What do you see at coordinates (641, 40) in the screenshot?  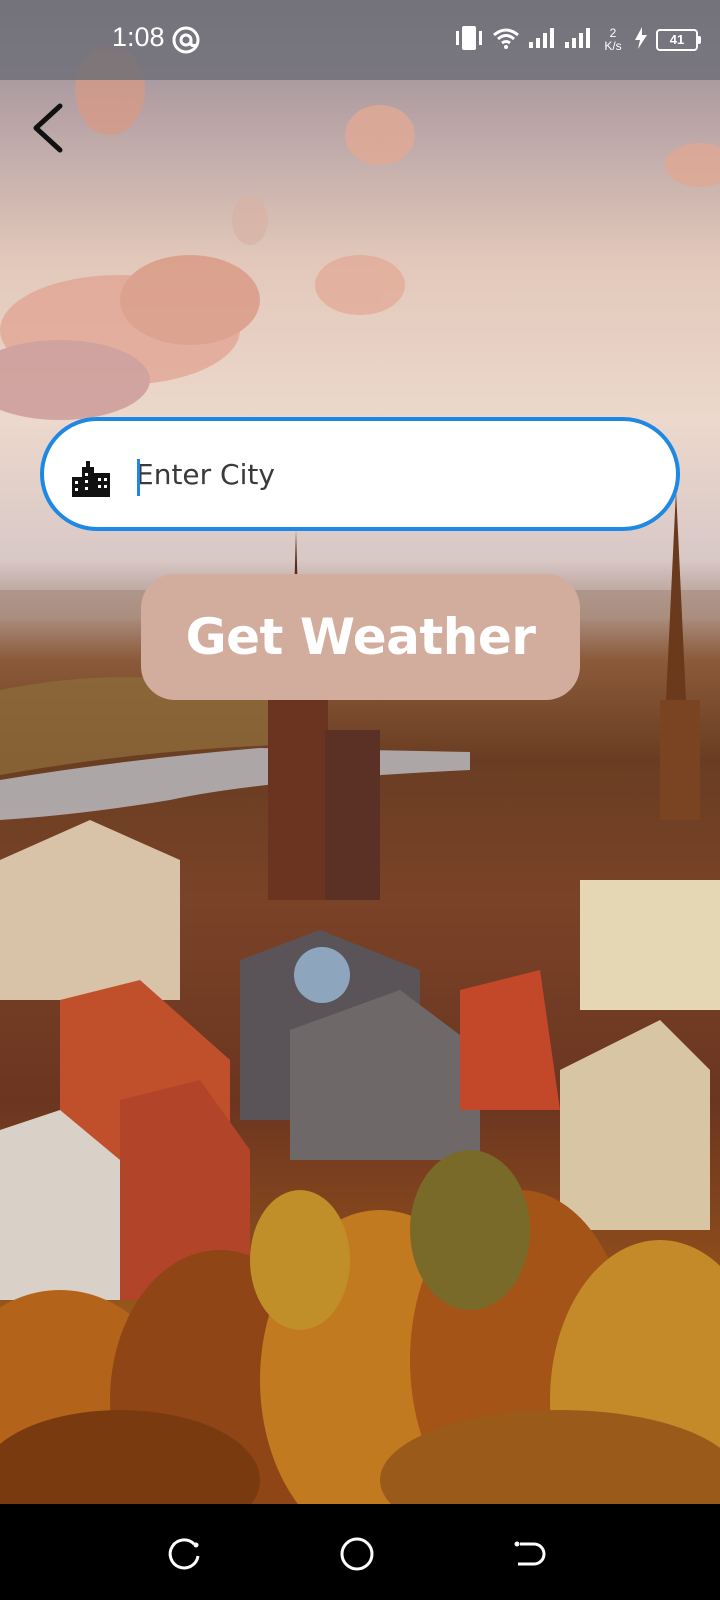 I see `charging-icon` at bounding box center [641, 40].